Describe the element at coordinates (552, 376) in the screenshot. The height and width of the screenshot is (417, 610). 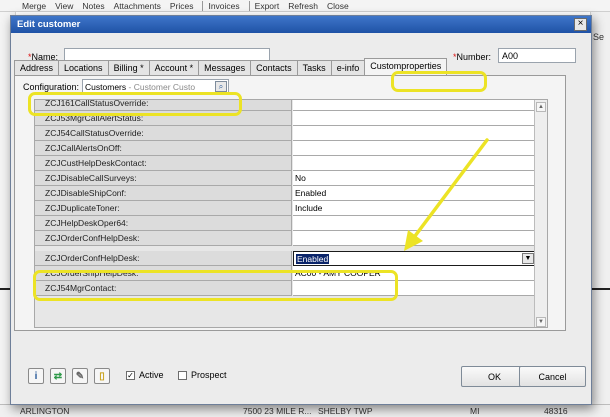
I see `cancel-button: Cancel` at that location.